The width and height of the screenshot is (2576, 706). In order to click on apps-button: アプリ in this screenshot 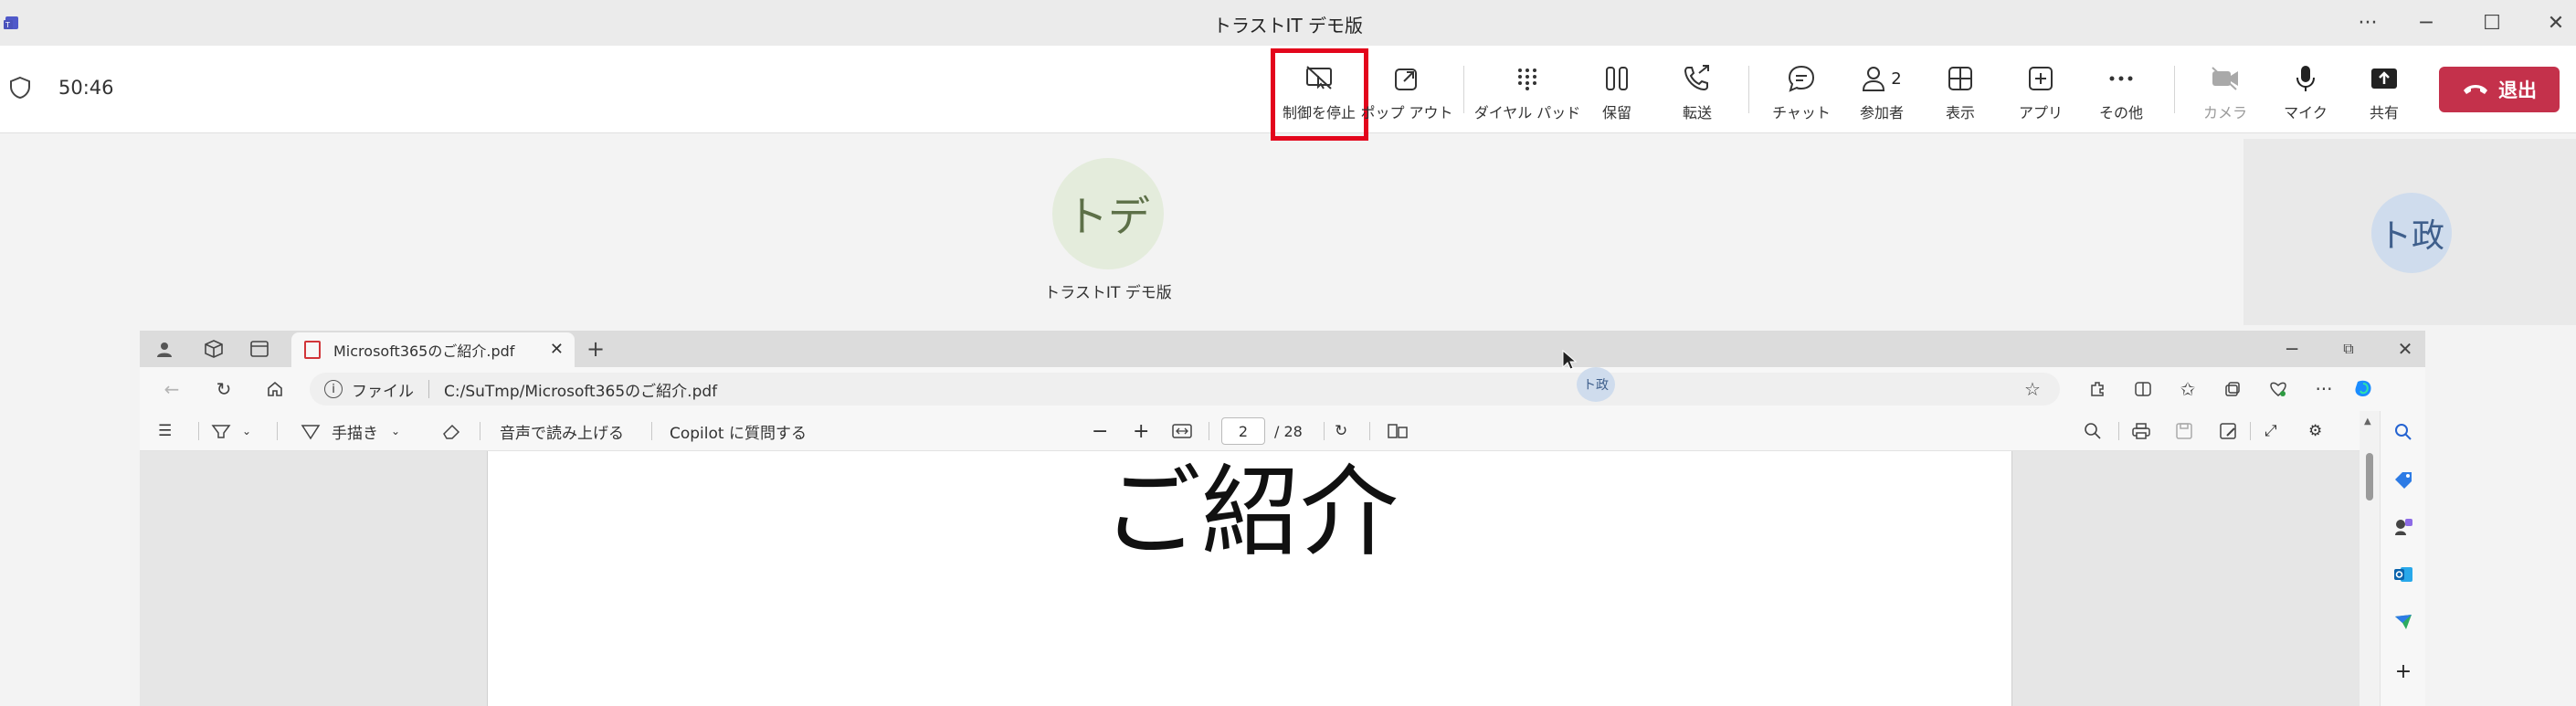, I will do `click(2040, 92)`.